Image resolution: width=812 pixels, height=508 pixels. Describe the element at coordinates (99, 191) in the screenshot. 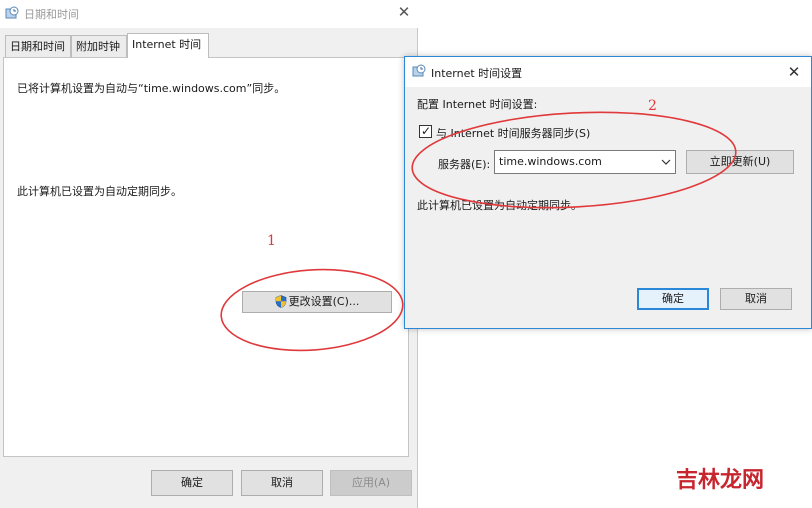

I see `schedule-status-text: 此计算机已设置为自动定期同步。` at that location.